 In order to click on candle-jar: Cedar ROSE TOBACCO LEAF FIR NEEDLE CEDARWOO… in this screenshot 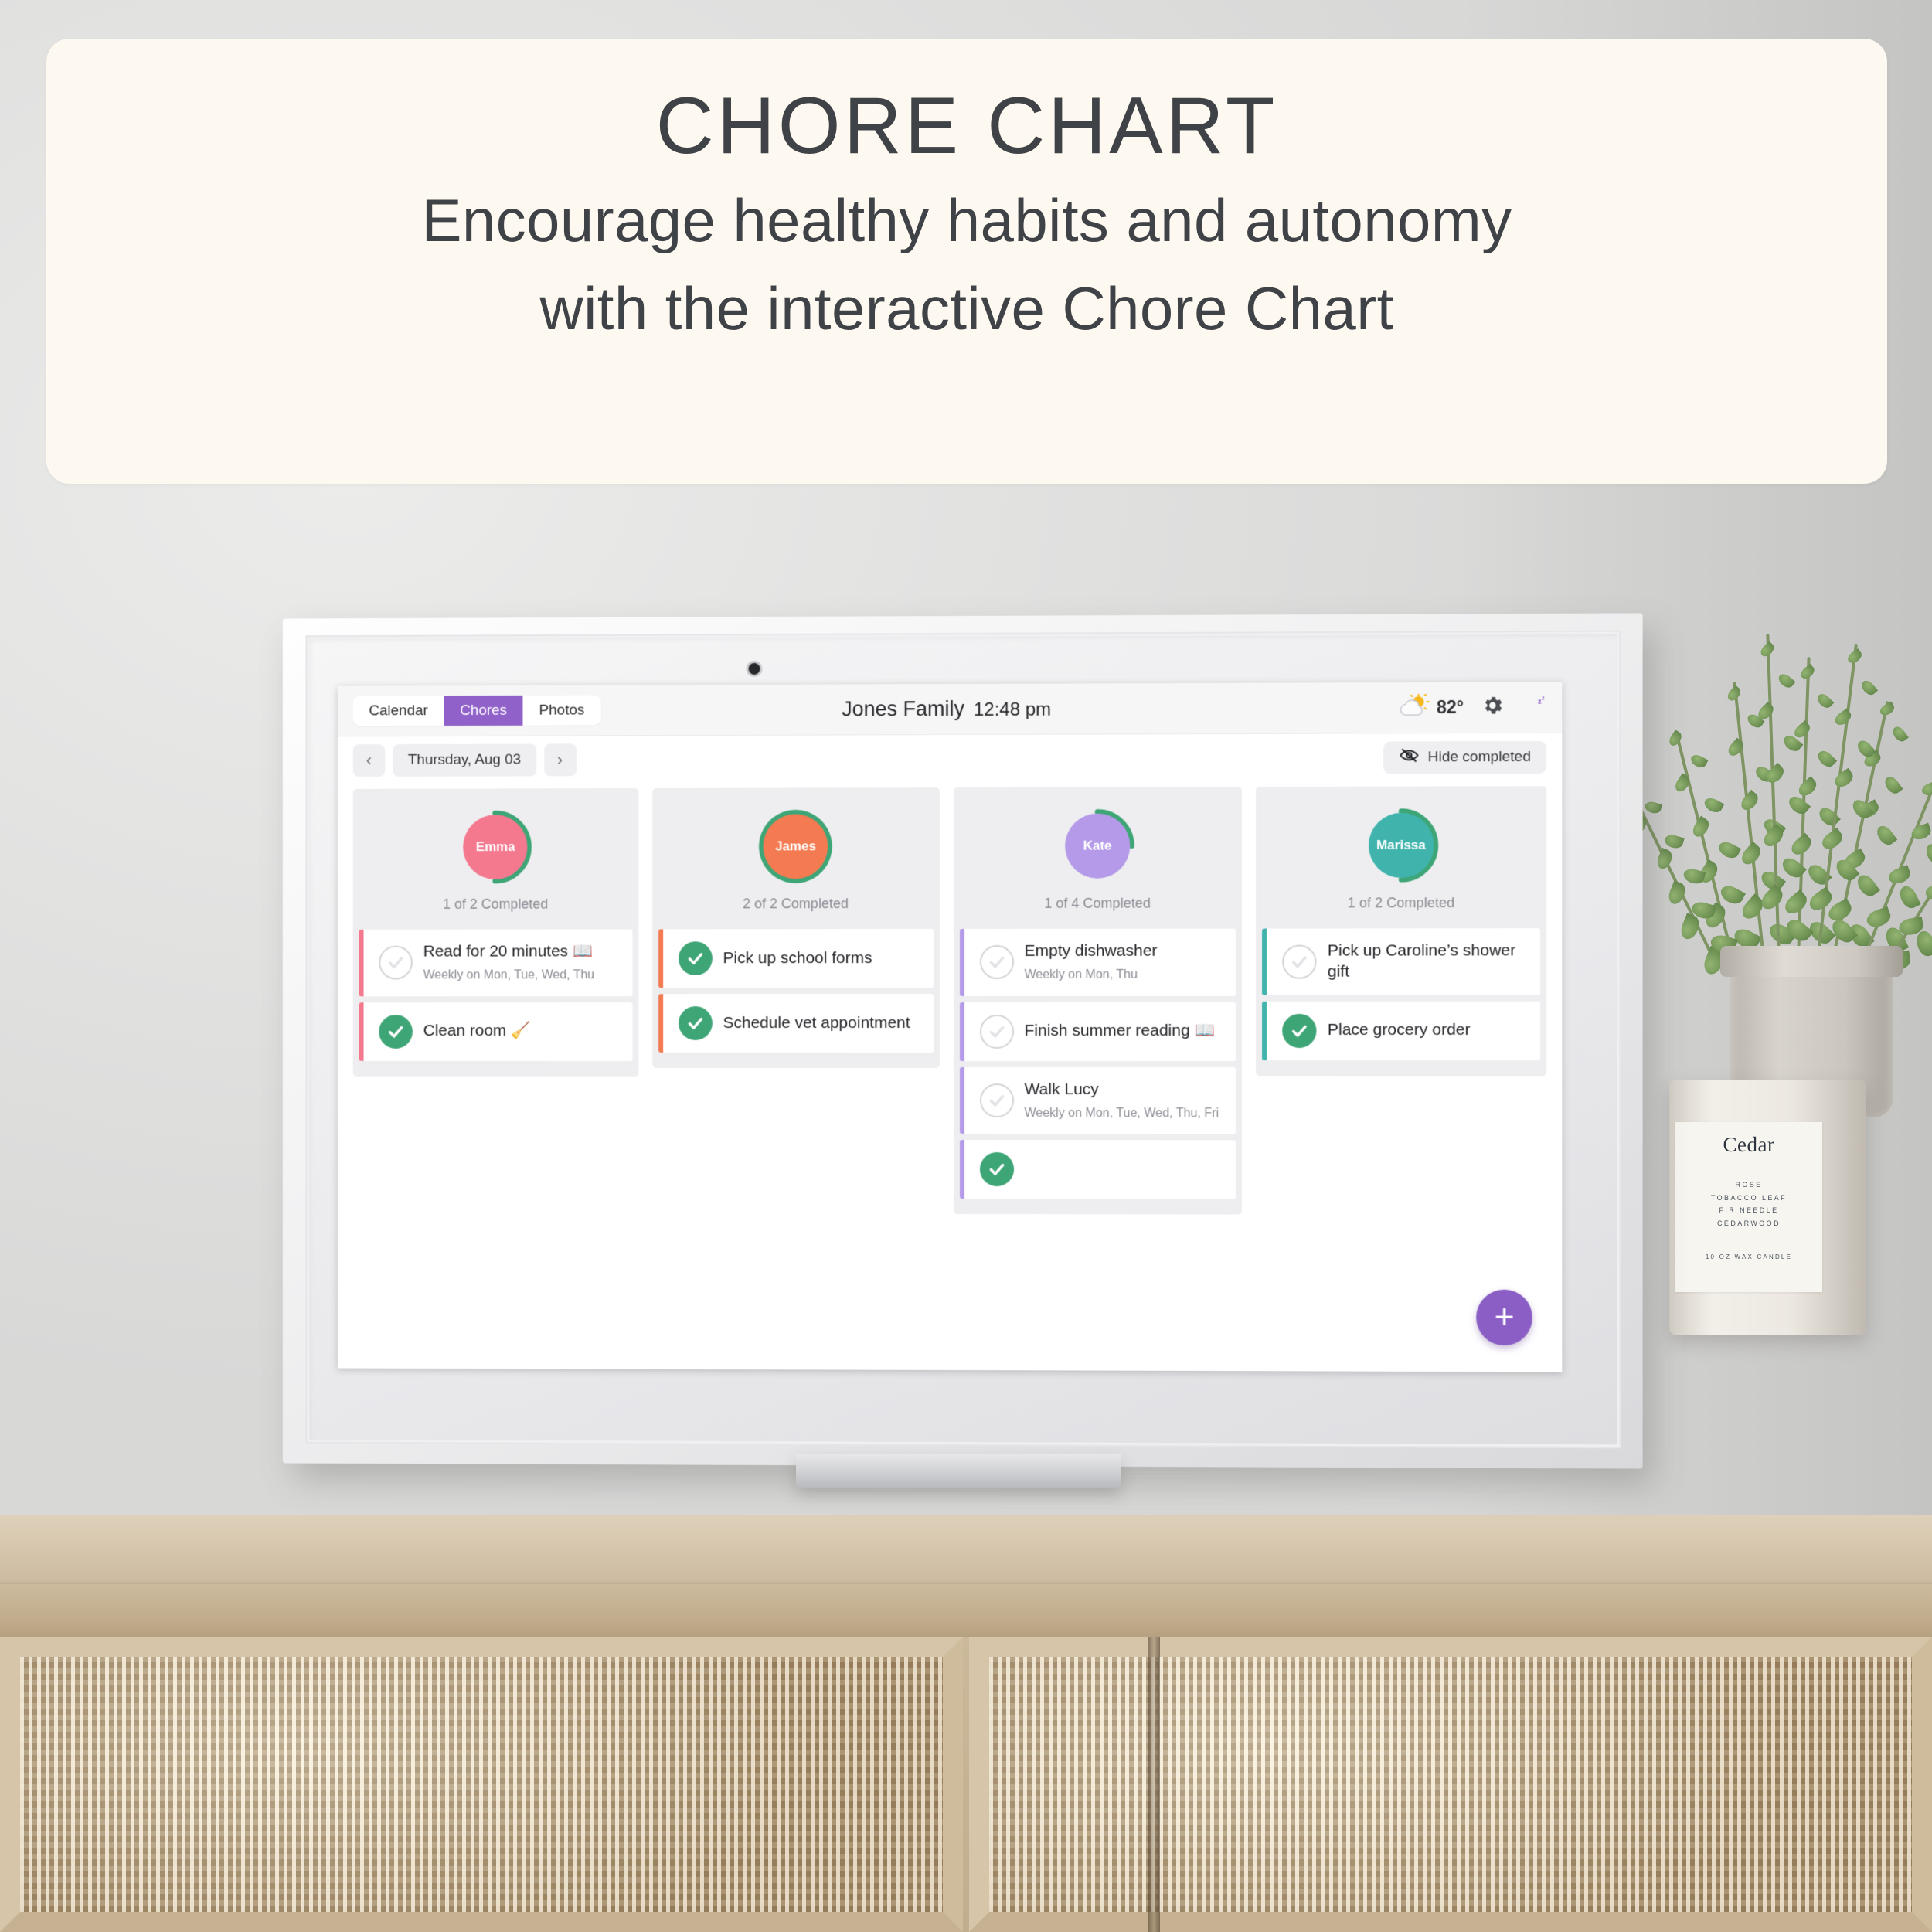, I will do `click(1768, 1207)`.